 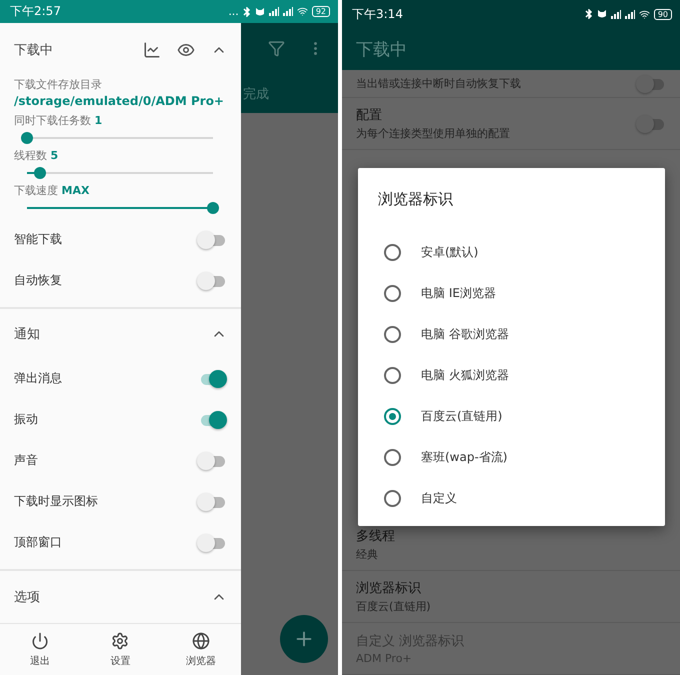 What do you see at coordinates (369, 115) in the screenshot?
I see `setting-title: 配置` at bounding box center [369, 115].